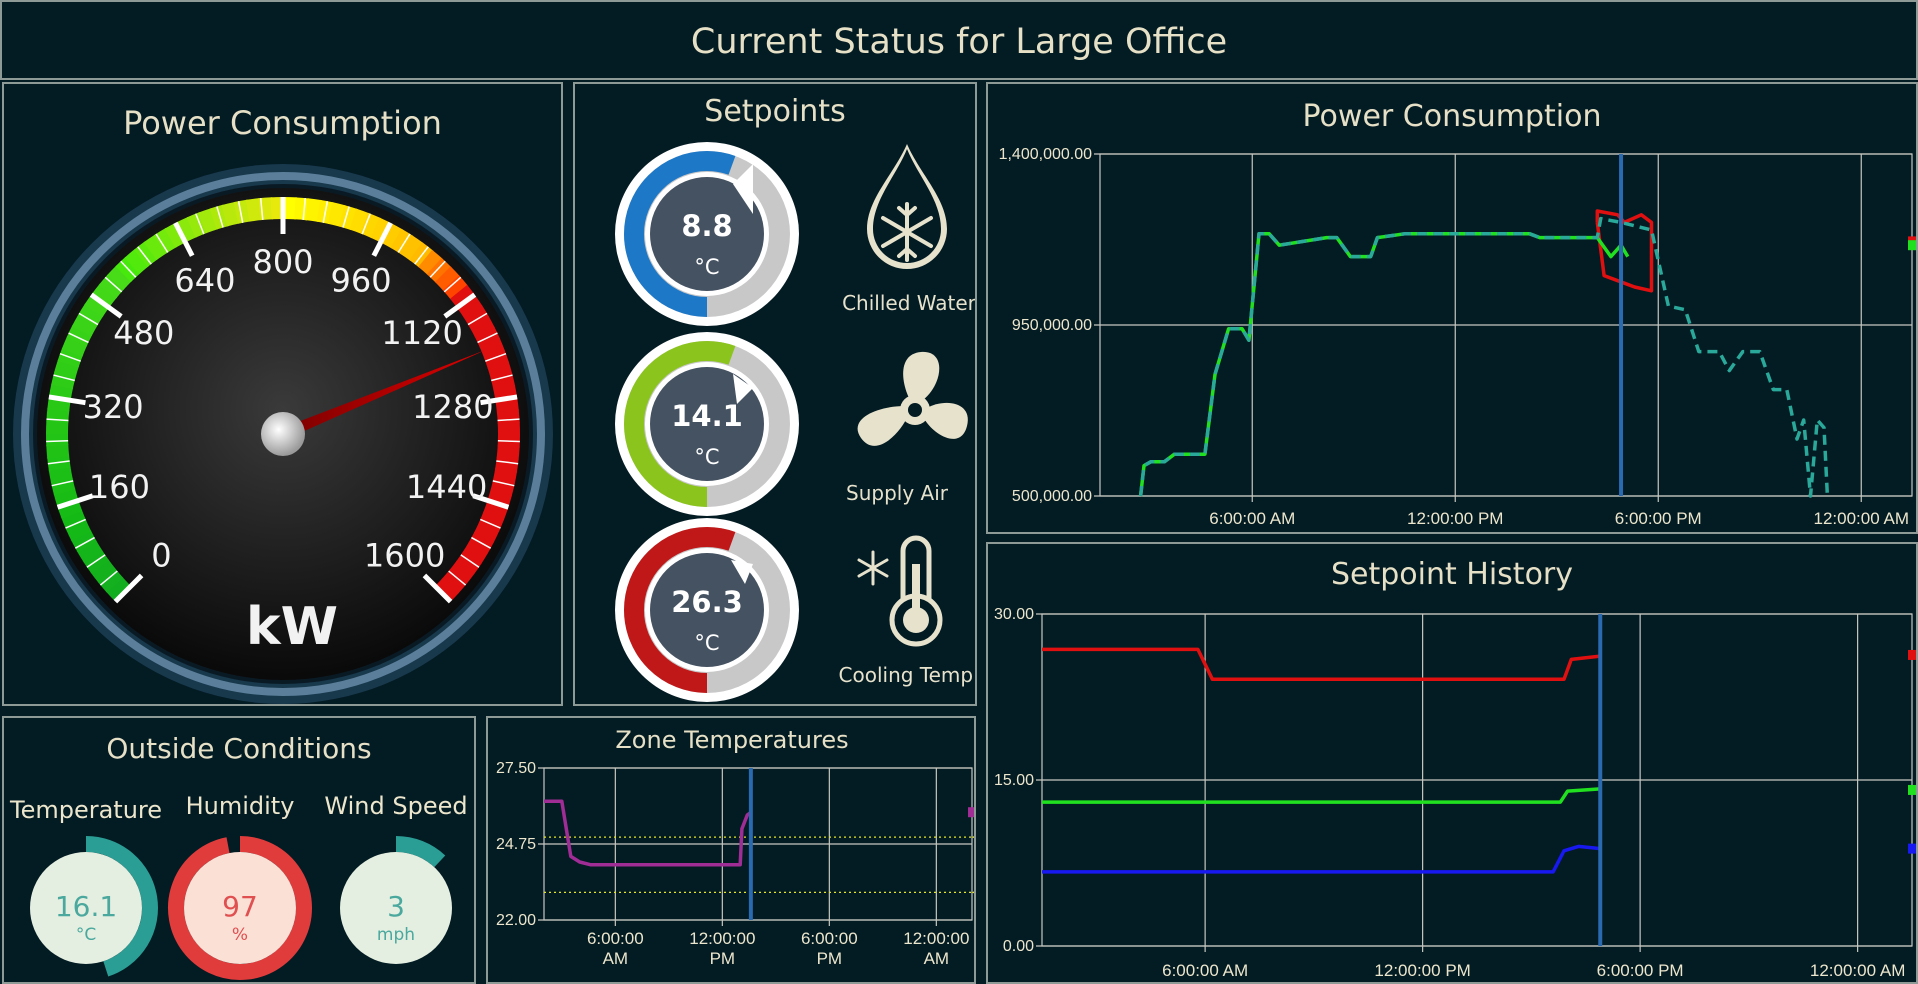 The image size is (1918, 984). What do you see at coordinates (707, 416) in the screenshot?
I see `setpoint-value: 14.1` at bounding box center [707, 416].